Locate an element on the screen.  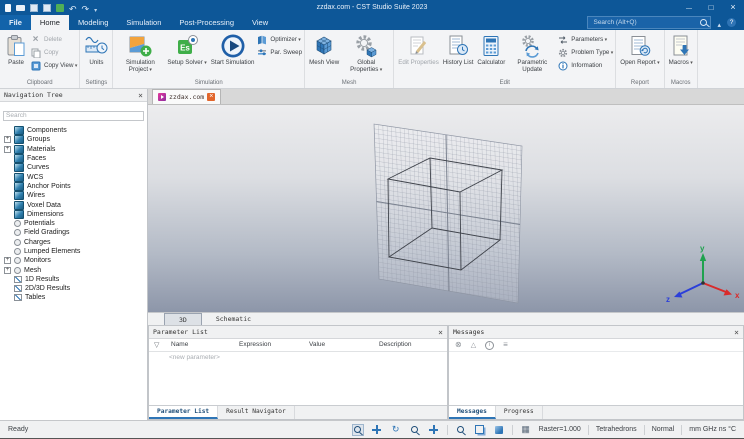
errors-filter-icon is located at coordinates (458, 345).